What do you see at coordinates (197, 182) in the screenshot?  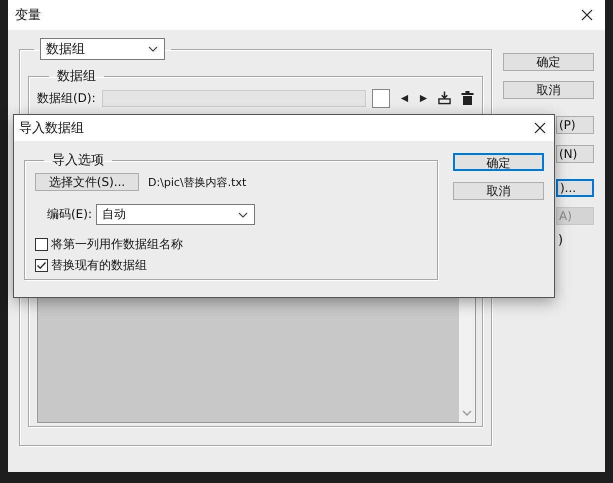 I see `file-path: D:\pic\替换内容.txt` at bounding box center [197, 182].